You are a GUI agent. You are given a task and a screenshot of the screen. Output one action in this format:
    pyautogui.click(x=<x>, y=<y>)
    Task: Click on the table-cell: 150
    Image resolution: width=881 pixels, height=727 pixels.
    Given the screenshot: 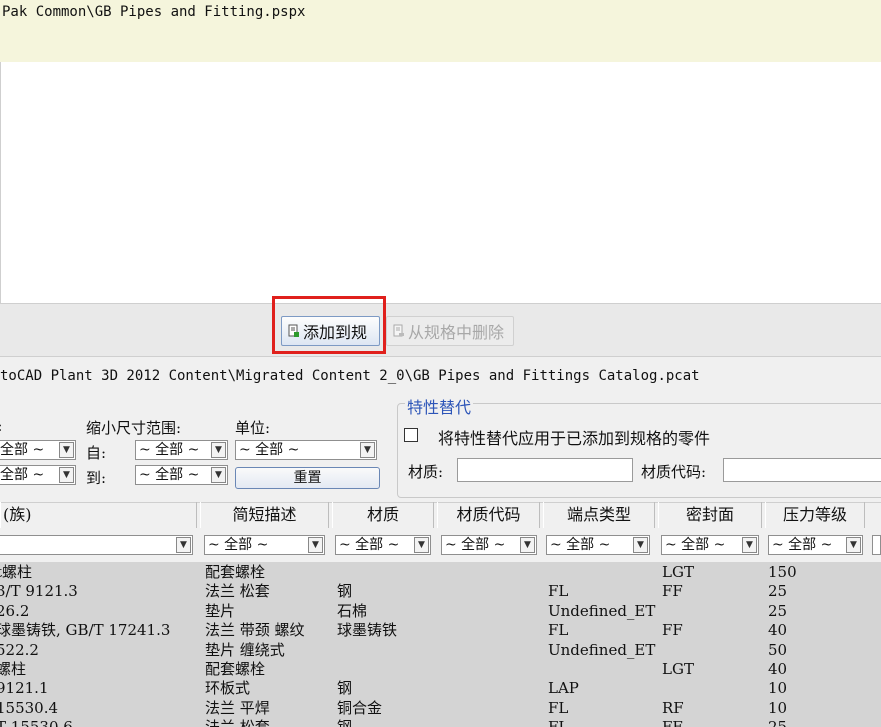 What is the action you would take?
    pyautogui.click(x=782, y=572)
    